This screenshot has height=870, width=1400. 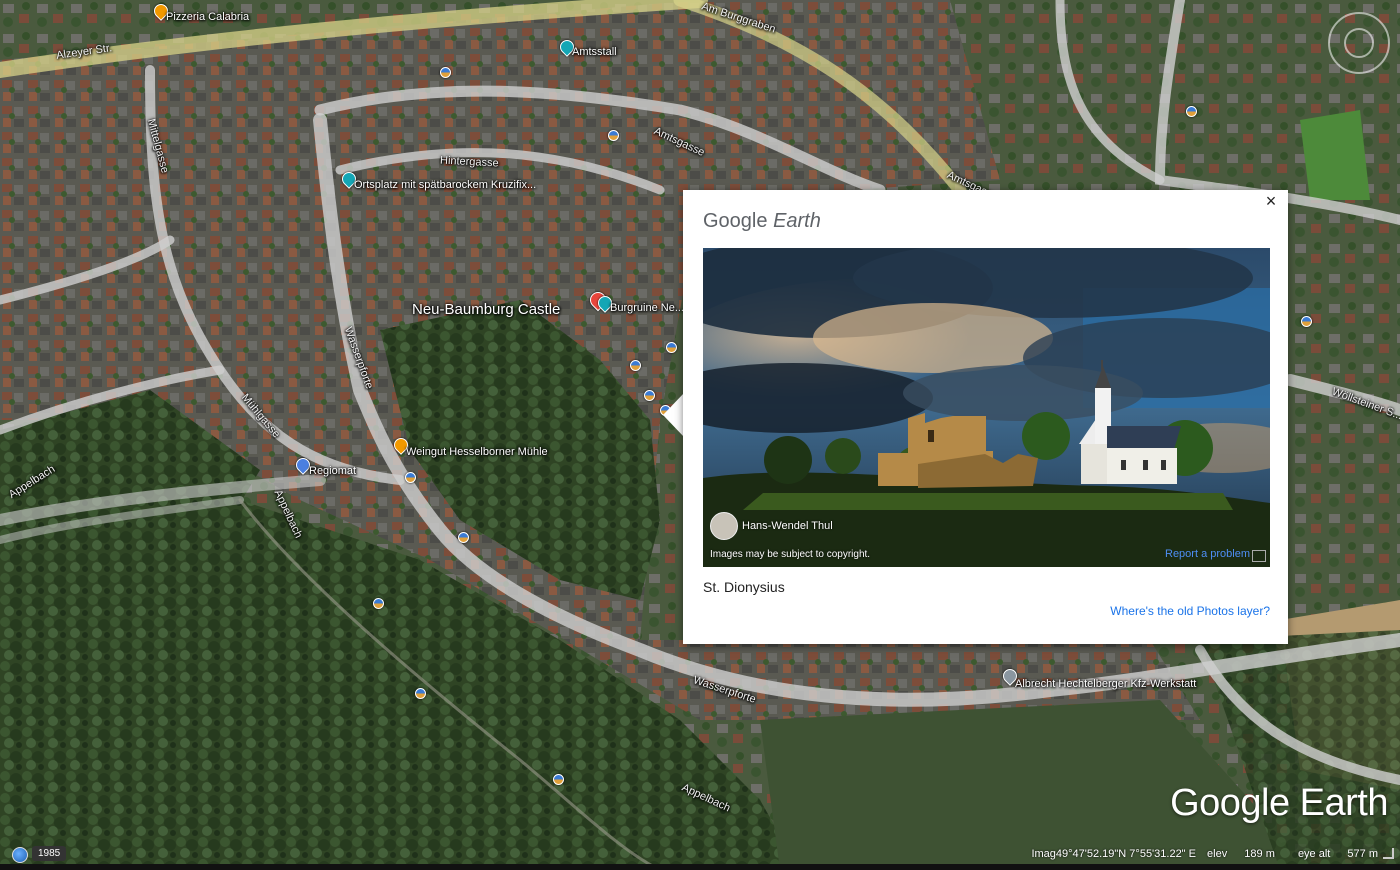 I want to click on report-problem-link: Report a problem, so click(x=1207, y=554).